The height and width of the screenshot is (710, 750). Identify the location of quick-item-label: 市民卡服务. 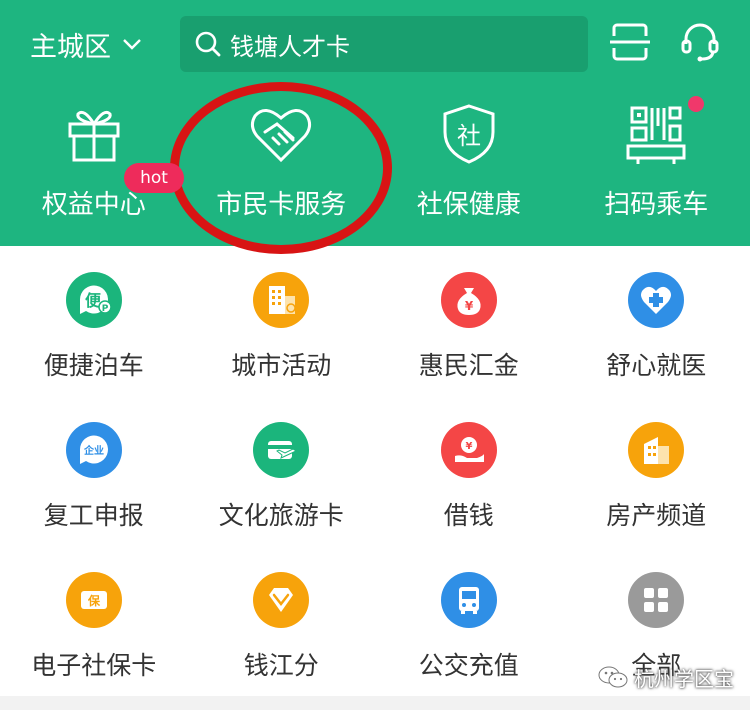
(281, 205).